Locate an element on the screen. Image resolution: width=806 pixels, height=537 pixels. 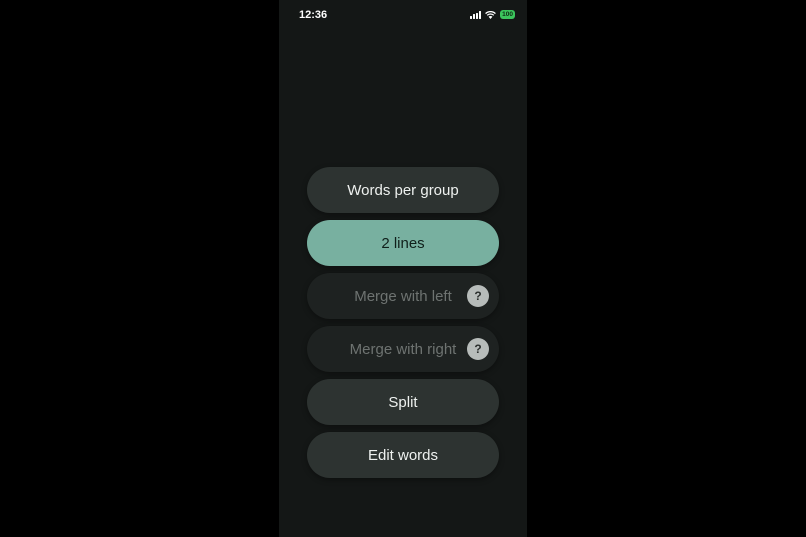
words-per-group-label: Words per group is located at coordinates (403, 190).